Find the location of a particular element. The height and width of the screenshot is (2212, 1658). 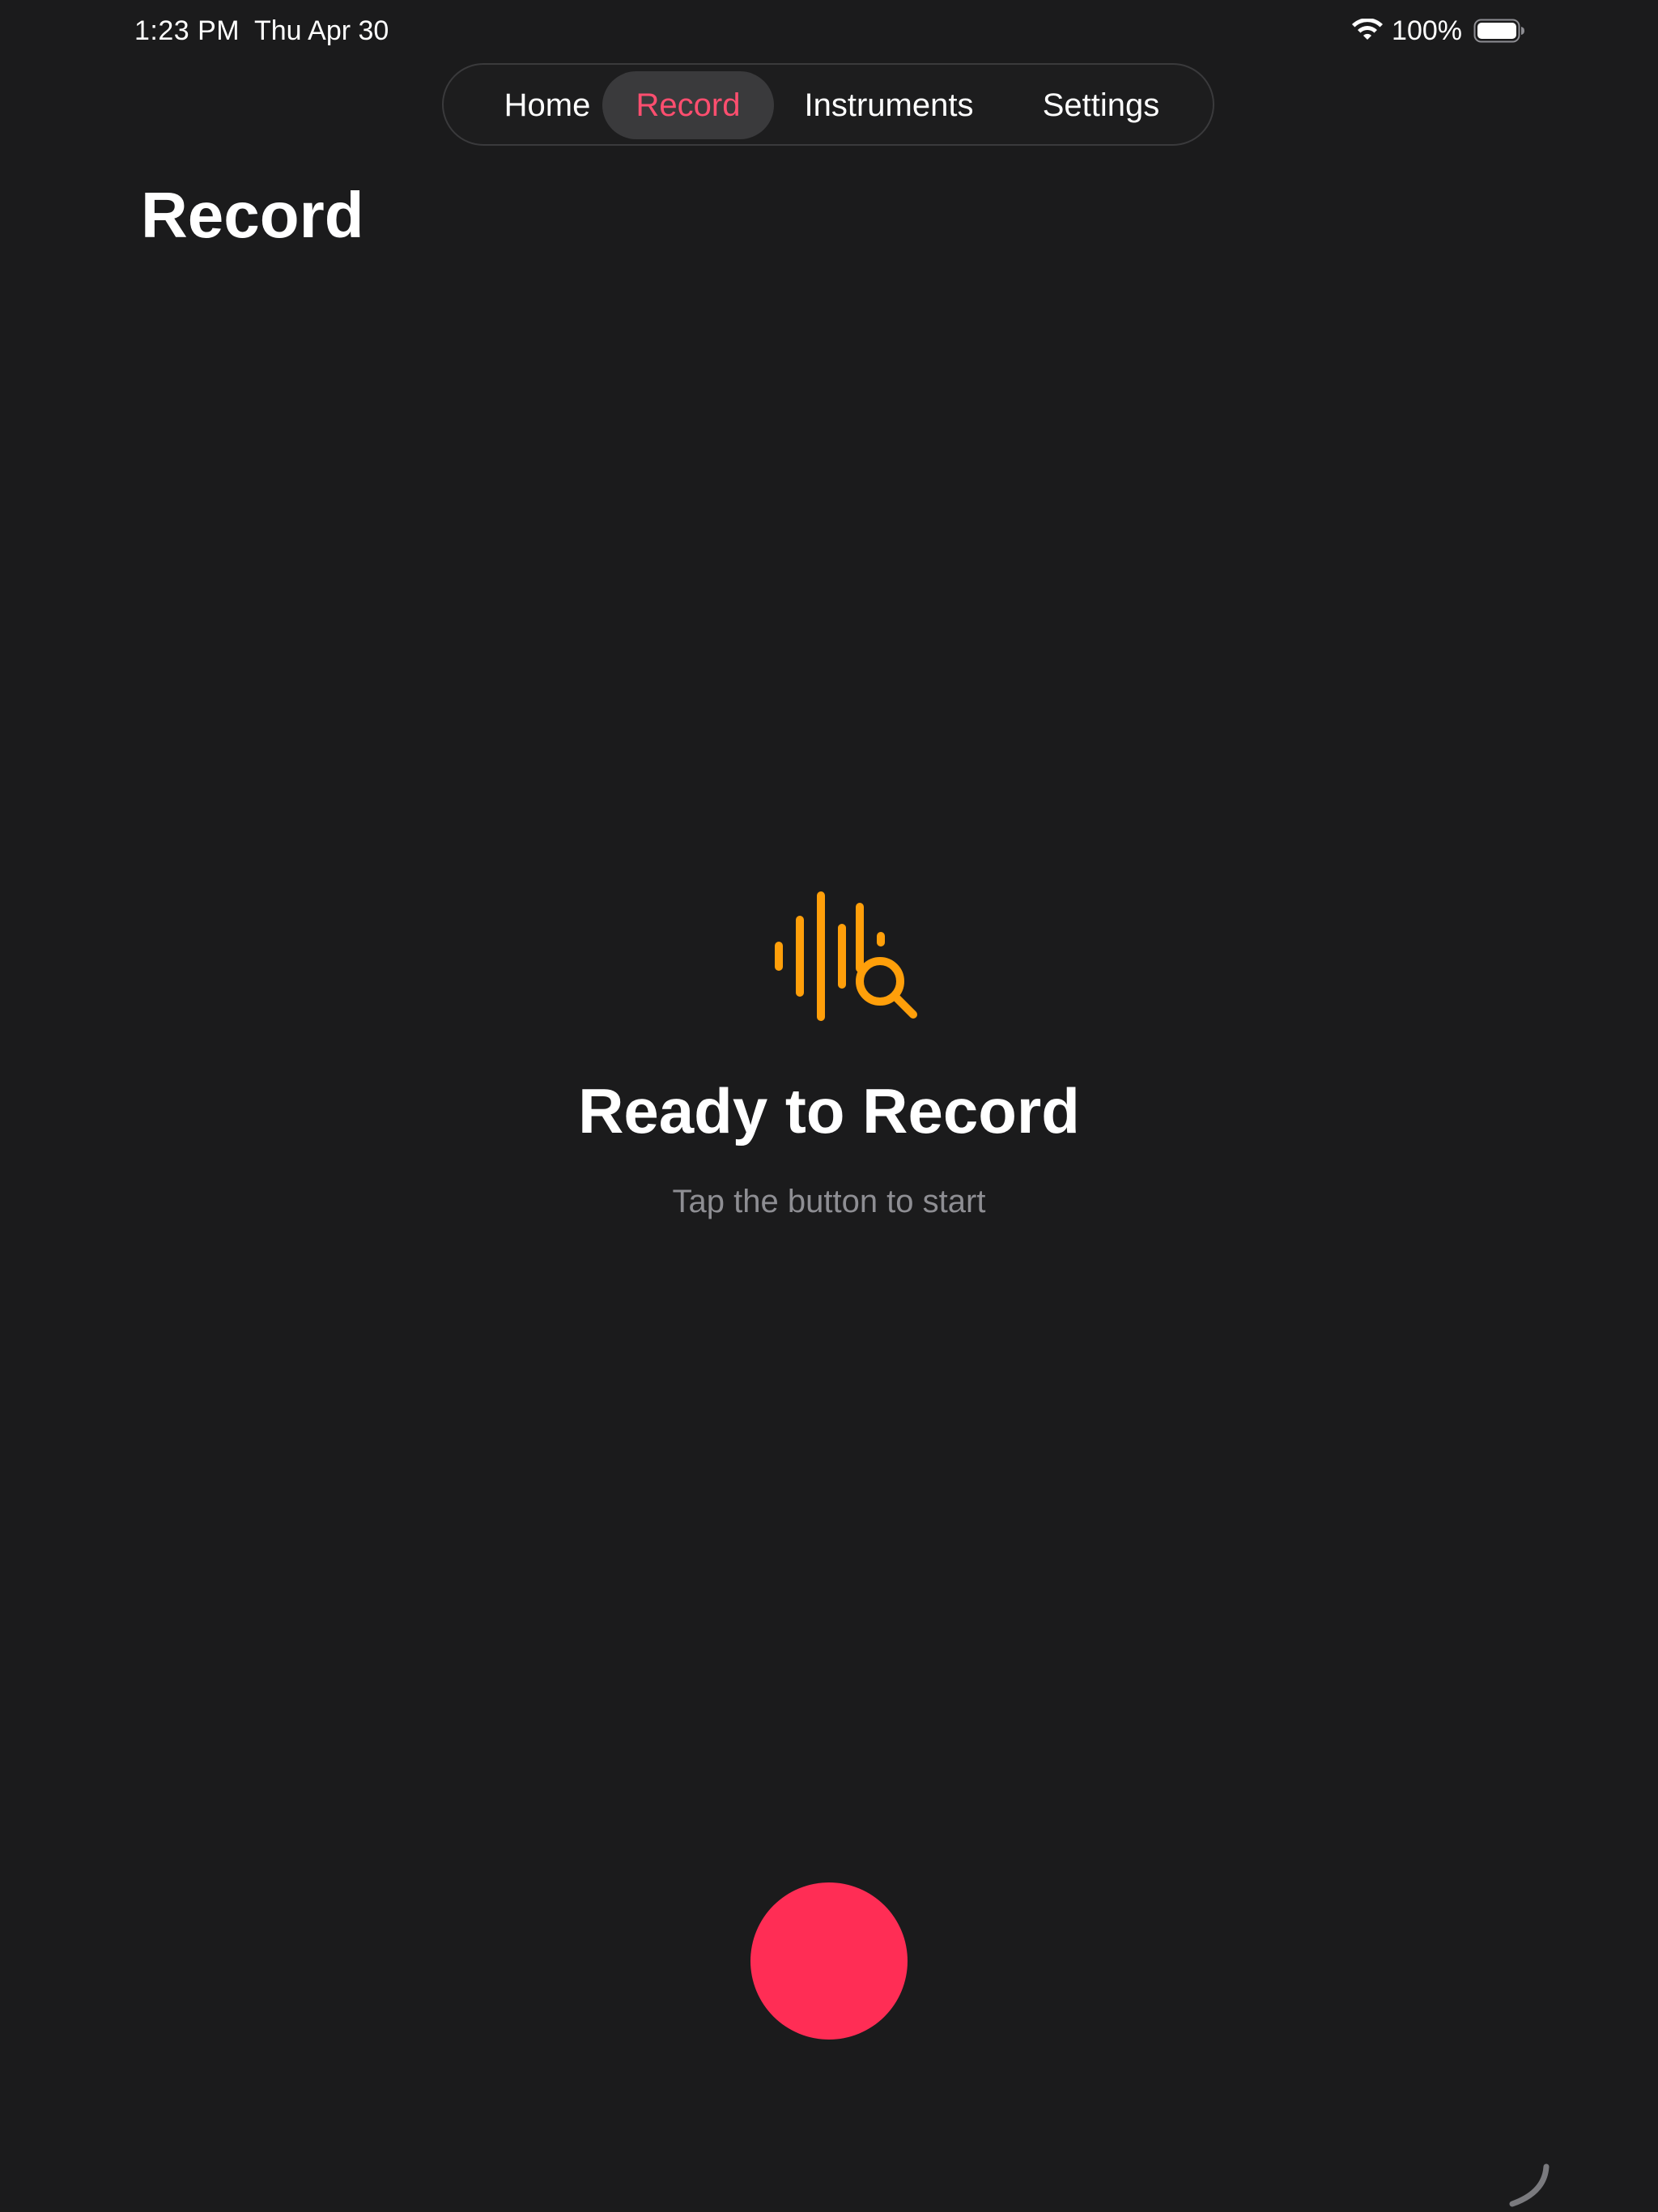

wifi-icon is located at coordinates (1368, 30).